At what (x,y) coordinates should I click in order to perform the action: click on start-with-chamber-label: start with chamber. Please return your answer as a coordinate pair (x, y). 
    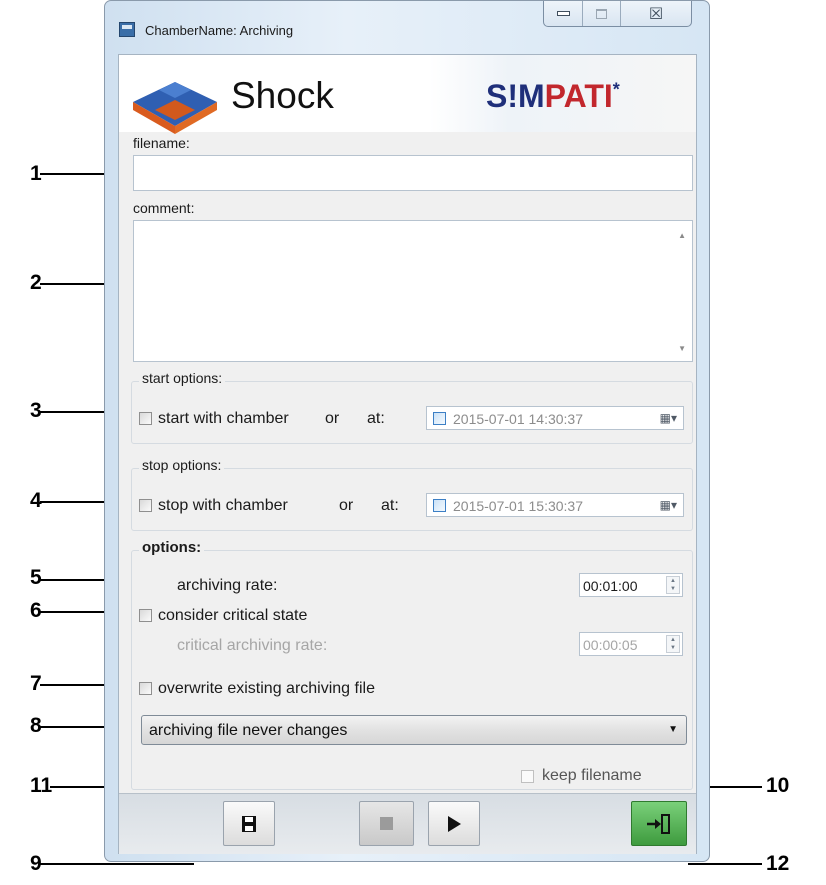
    Looking at the image, I should click on (223, 418).